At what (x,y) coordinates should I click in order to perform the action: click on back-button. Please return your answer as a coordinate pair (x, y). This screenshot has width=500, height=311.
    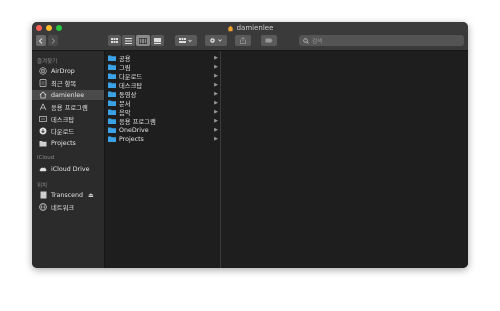
    Looking at the image, I should click on (41, 40).